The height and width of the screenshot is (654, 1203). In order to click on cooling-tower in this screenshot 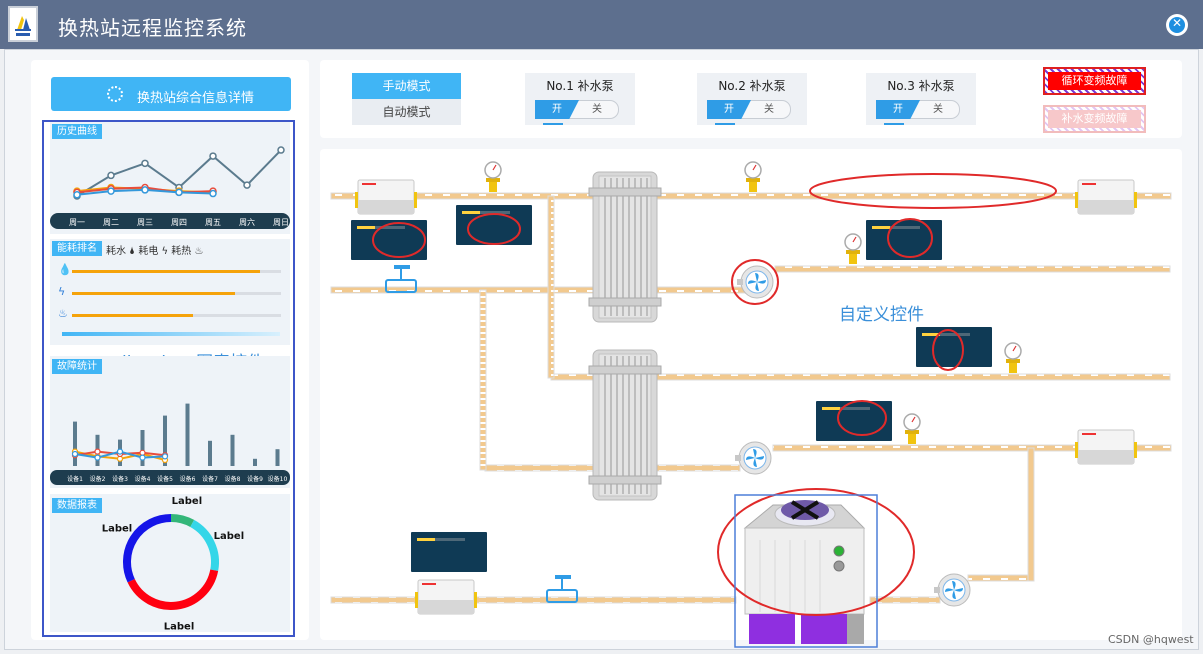, I will do `click(804, 572)`.